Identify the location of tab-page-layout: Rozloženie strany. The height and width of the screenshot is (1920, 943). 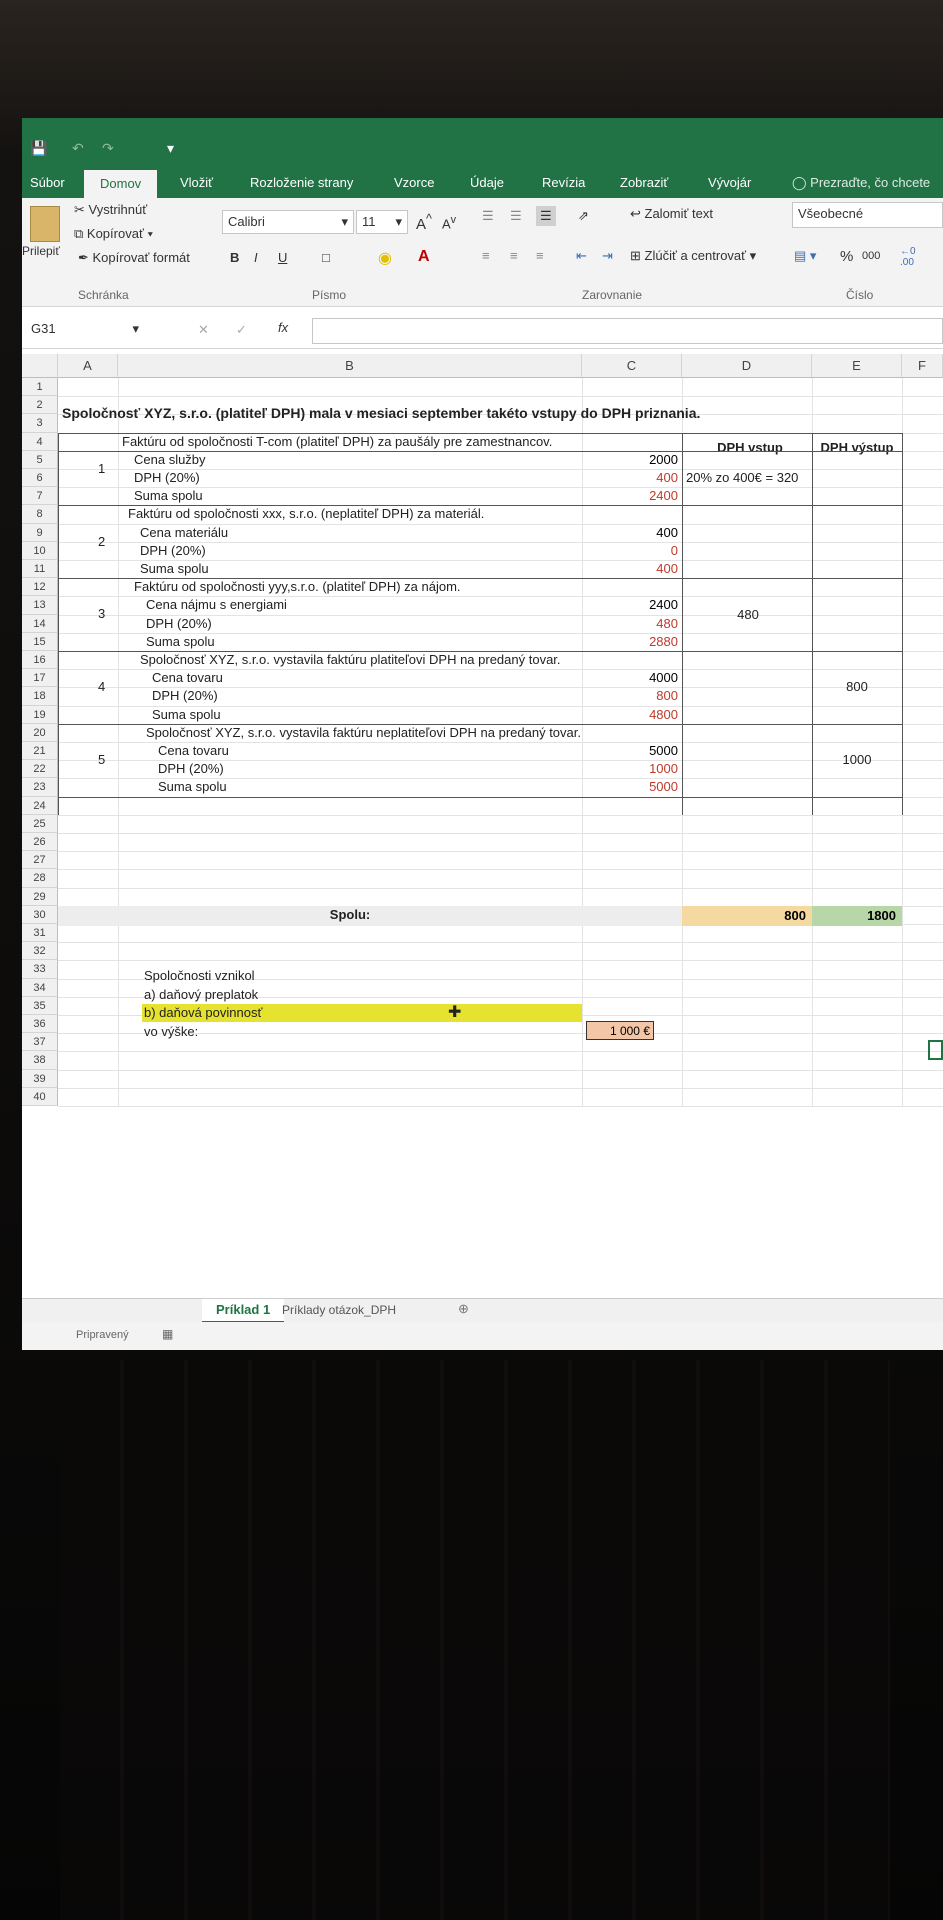
(301, 182).